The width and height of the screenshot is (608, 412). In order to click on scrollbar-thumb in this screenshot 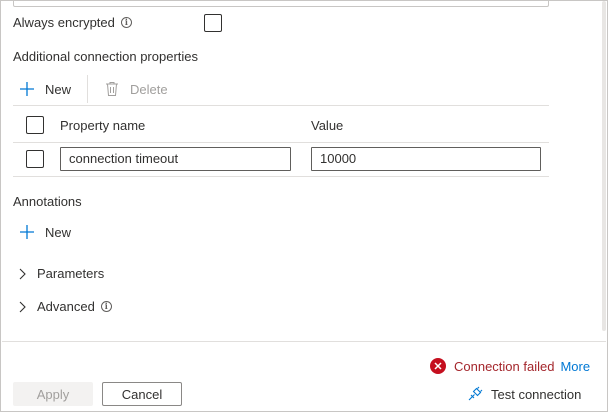, I will do `click(604, 166)`.